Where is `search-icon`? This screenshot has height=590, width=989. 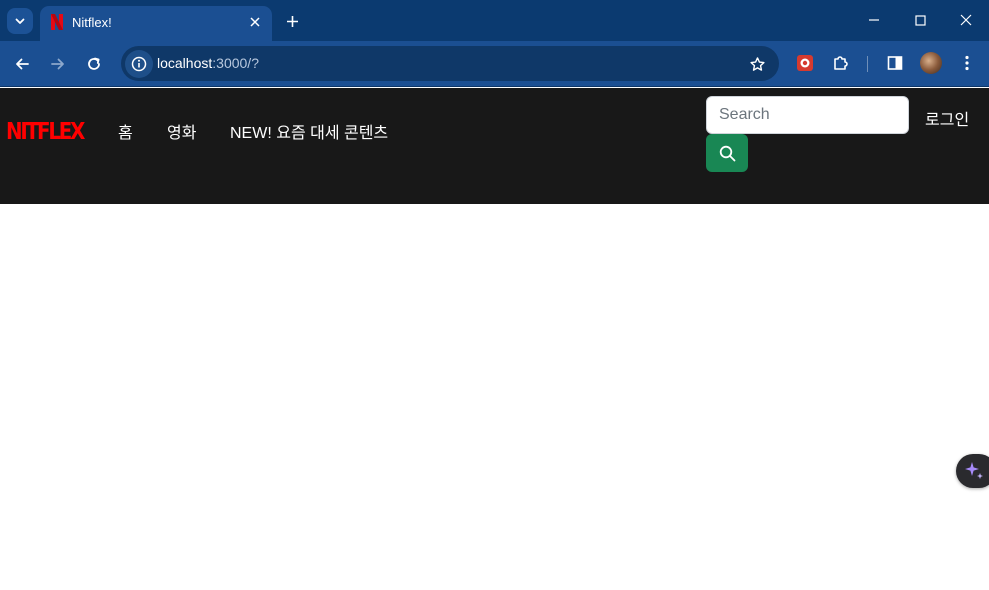 search-icon is located at coordinates (727, 153).